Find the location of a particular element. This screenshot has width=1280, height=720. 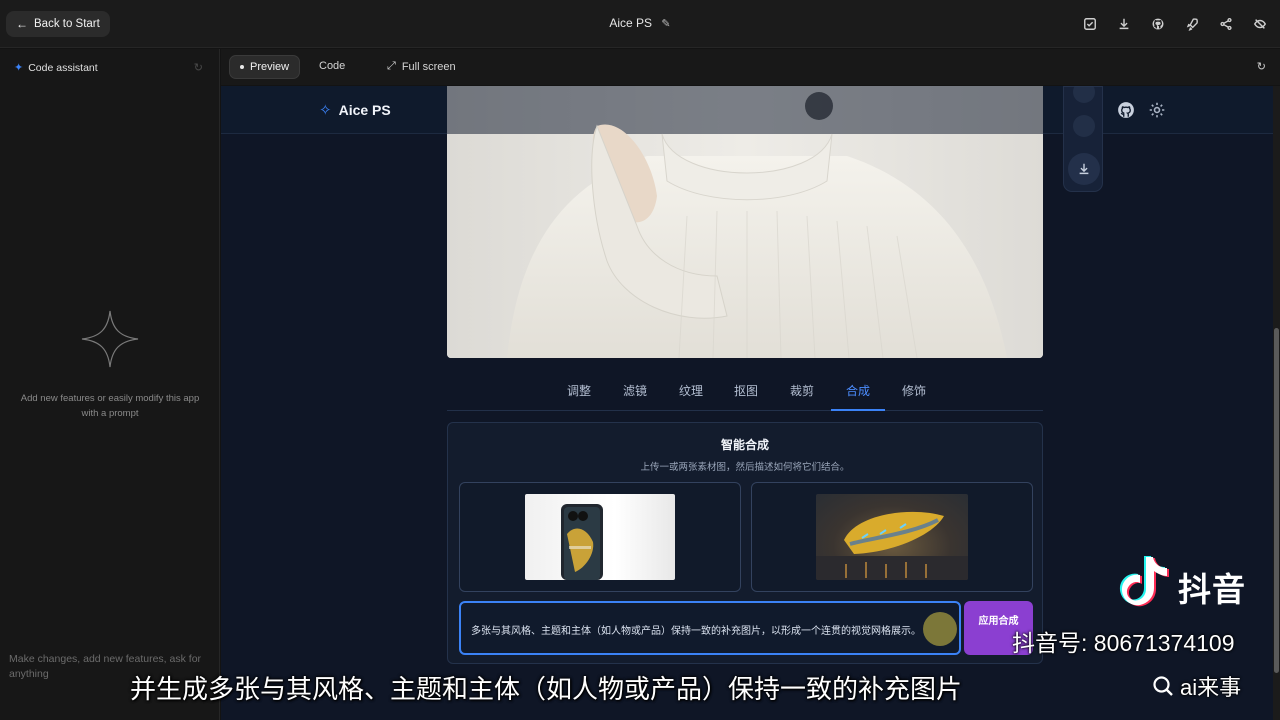

code-assistant-header: ✦ Code assistant is located at coordinates (56, 68).